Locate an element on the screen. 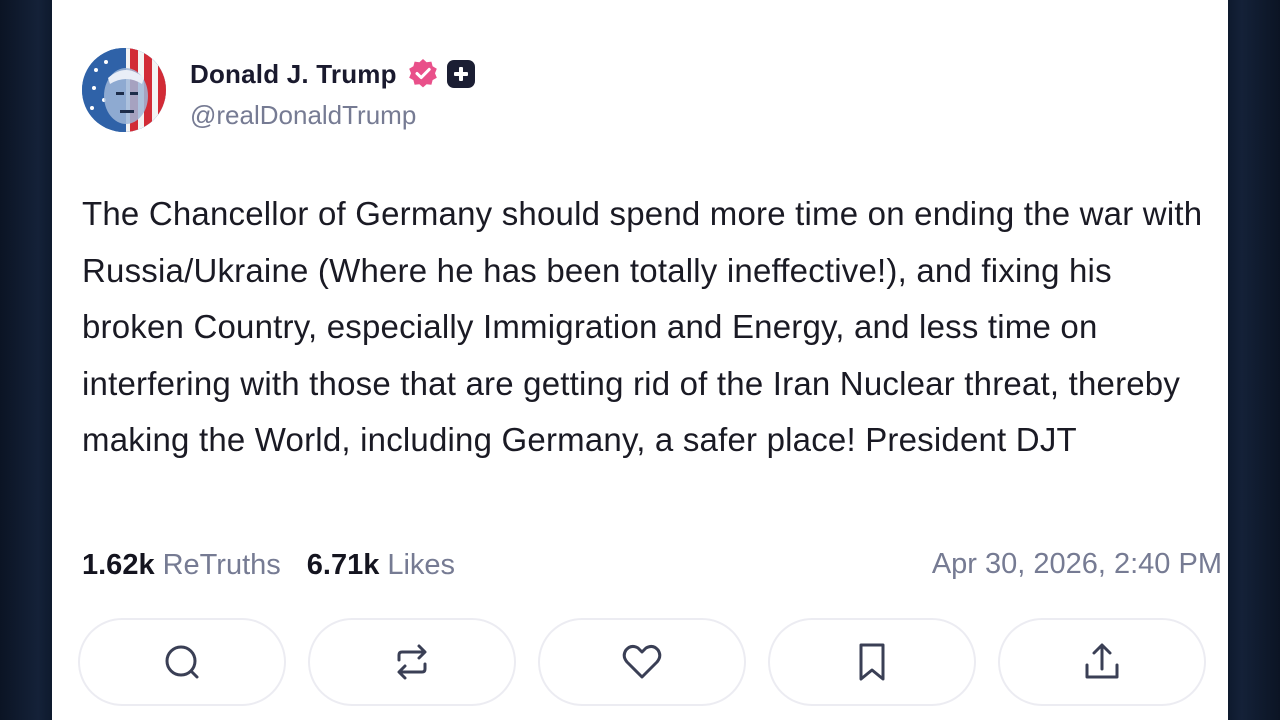  share-icon is located at coordinates (1102, 661).